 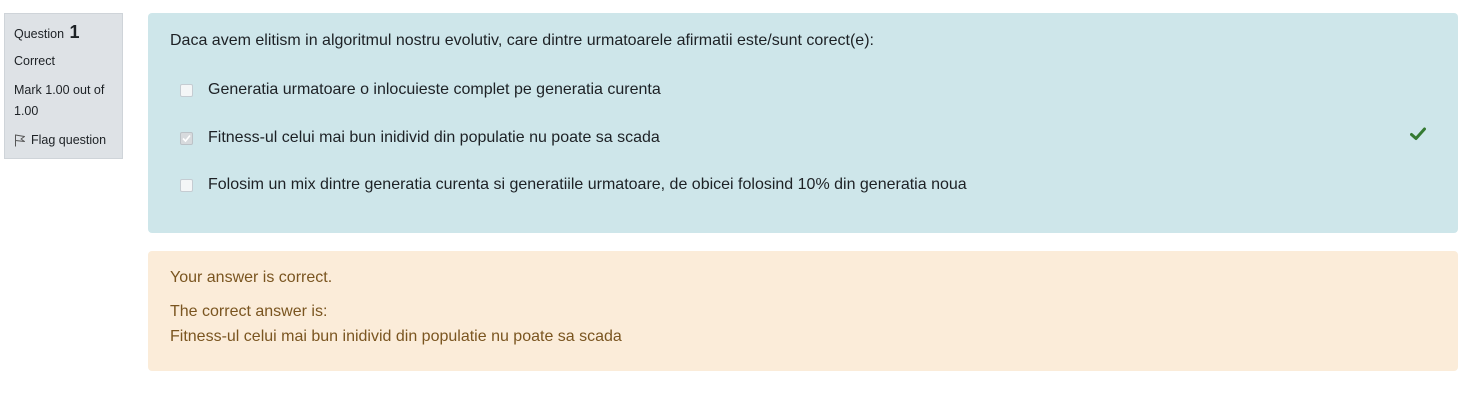 What do you see at coordinates (59, 100) in the screenshot?
I see `question-grade: Mark 1.00 out of 1.00` at bounding box center [59, 100].